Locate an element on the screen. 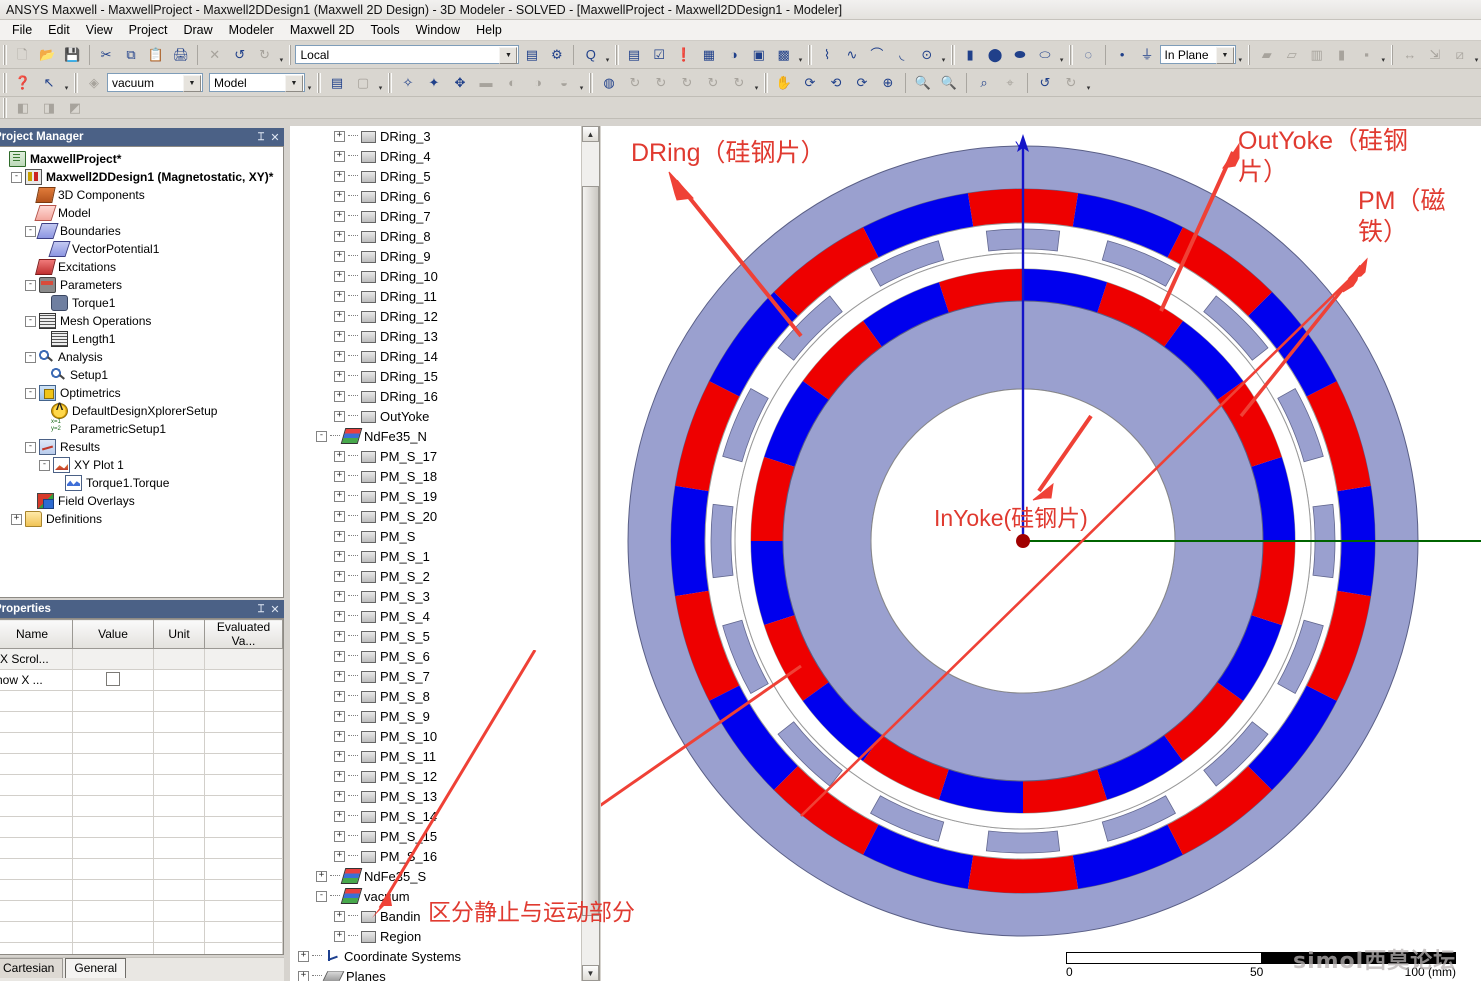  animate-icon: ▣ is located at coordinates (758, 55).